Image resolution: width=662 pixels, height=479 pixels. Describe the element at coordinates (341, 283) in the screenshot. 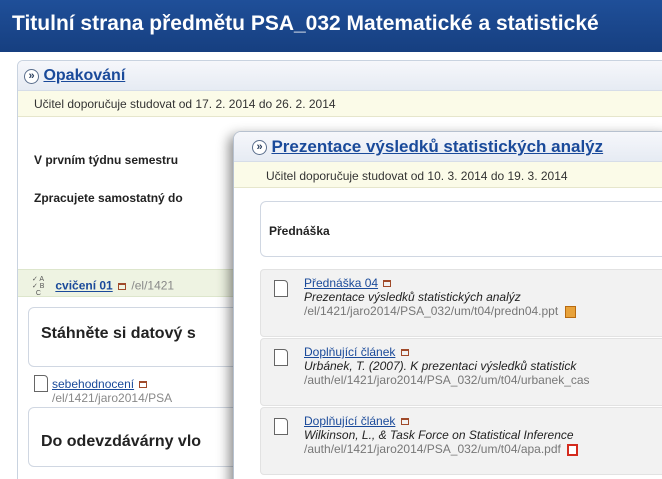

I see `resource-link: Přednáška 04` at that location.